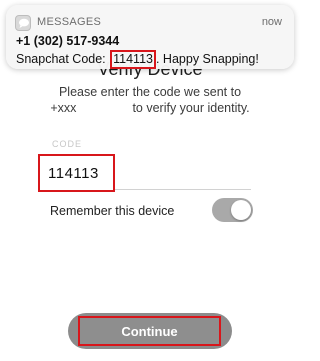 This screenshot has width=320, height=361. What do you see at coordinates (191, 108) in the screenshot?
I see `instruction-line-2-suffix: to verify your identity.` at bounding box center [191, 108].